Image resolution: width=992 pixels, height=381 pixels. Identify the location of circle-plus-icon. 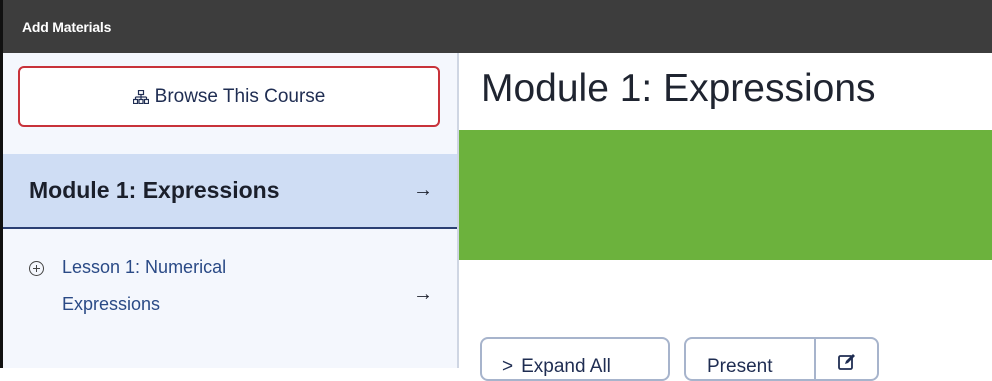
(36, 268).